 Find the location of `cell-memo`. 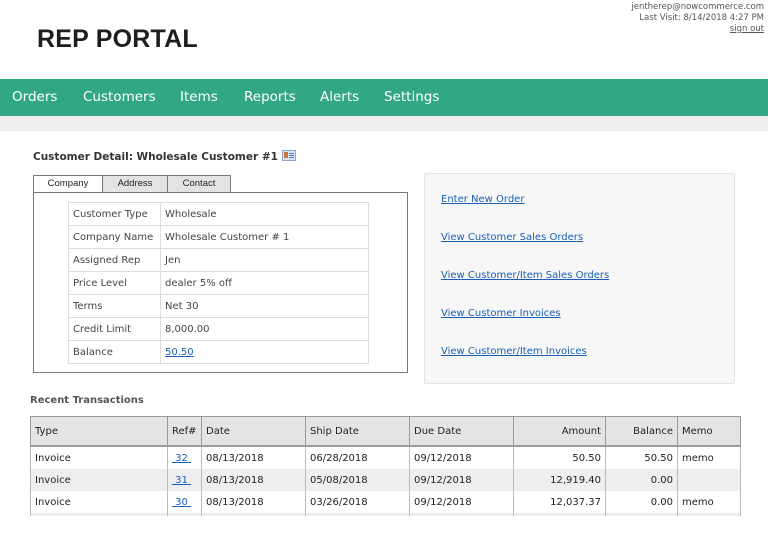

cell-memo is located at coordinates (709, 480).